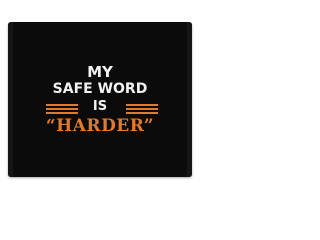 Image resolution: width=320 pixels, height=240 pixels. Describe the element at coordinates (100, 72) in the screenshot. I see `design-text-my: MY` at that location.